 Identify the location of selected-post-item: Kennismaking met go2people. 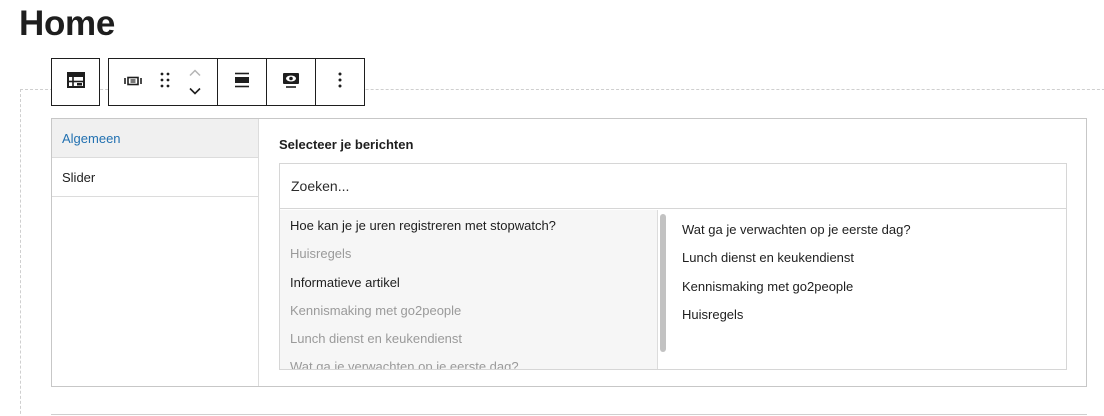
(767, 286).